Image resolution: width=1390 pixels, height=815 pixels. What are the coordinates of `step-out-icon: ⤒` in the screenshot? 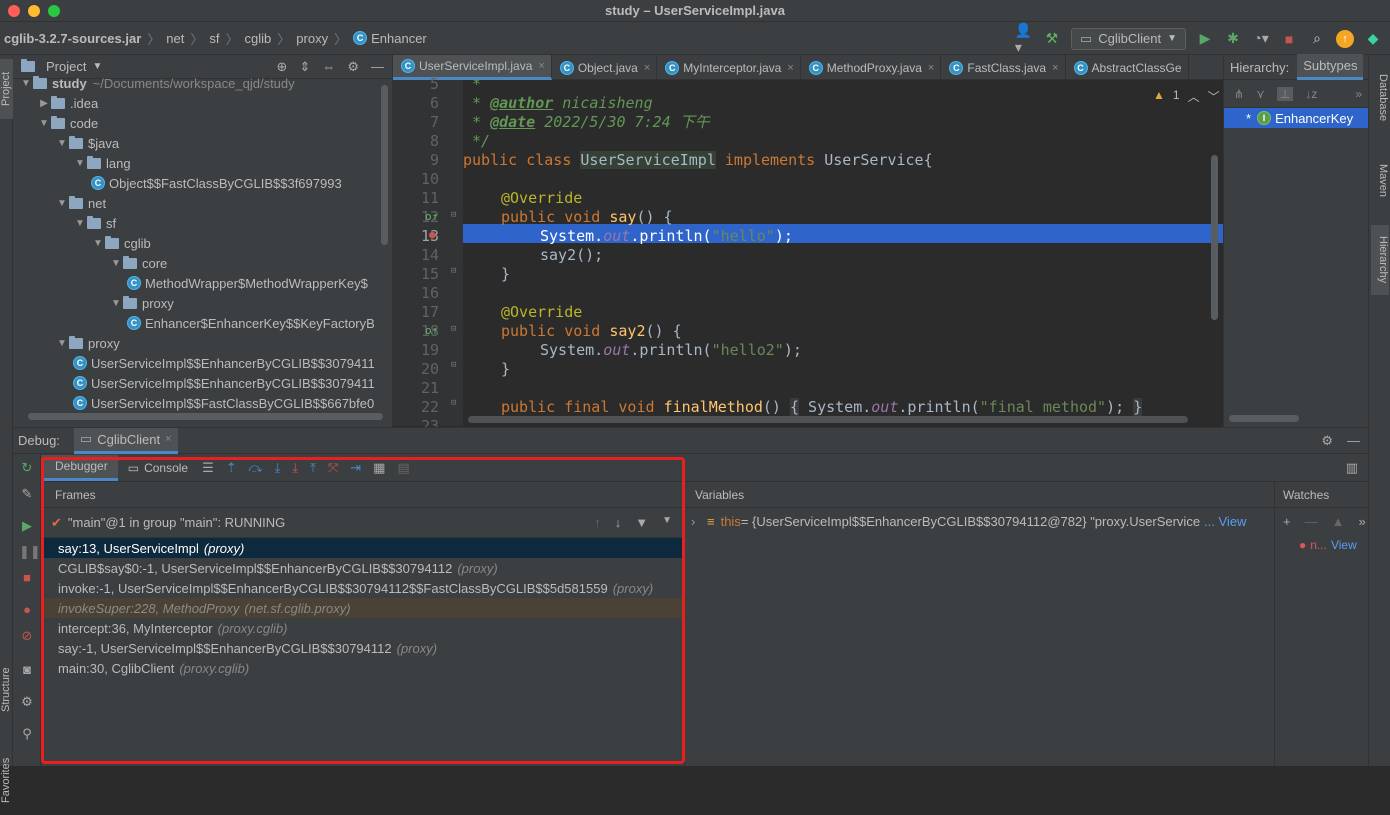 It's located at (313, 468).